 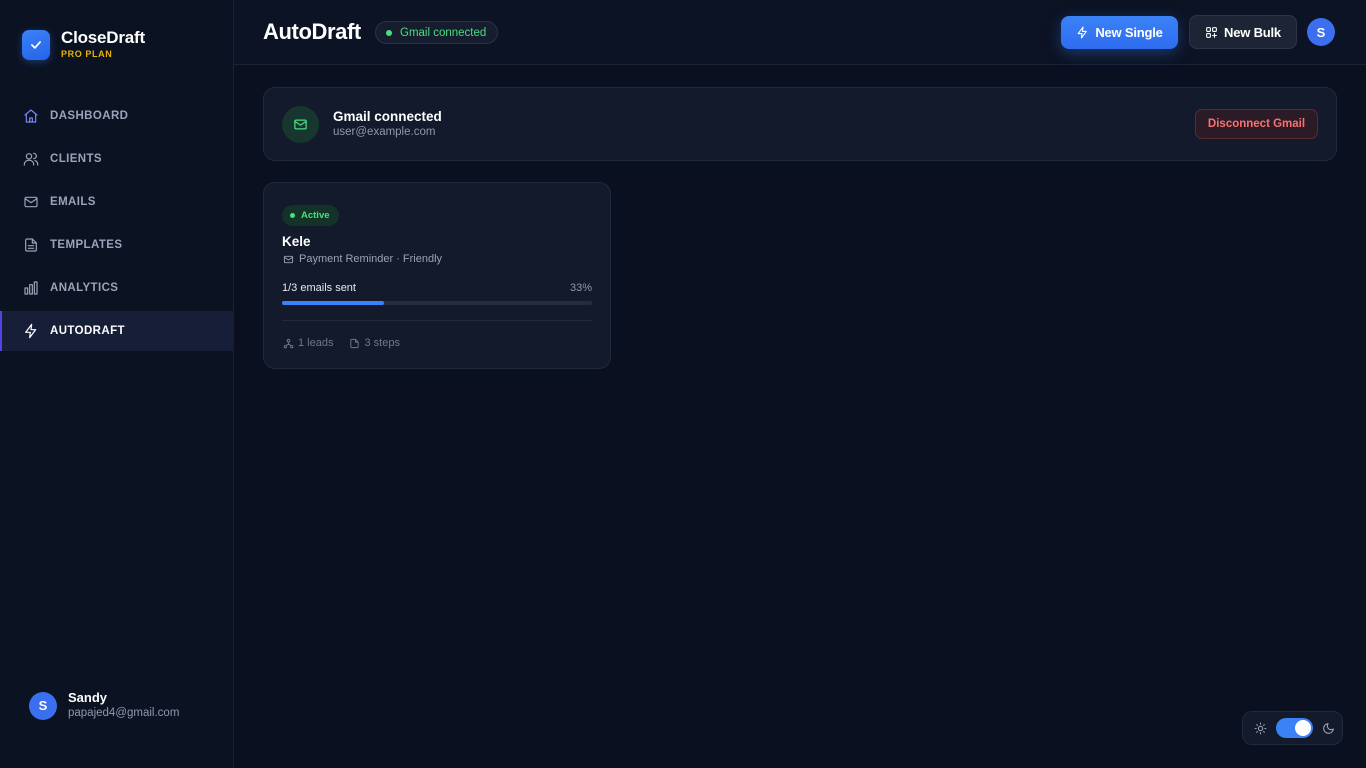 I want to click on sidebar-item-emails: EMAILS, so click(x=117, y=202).